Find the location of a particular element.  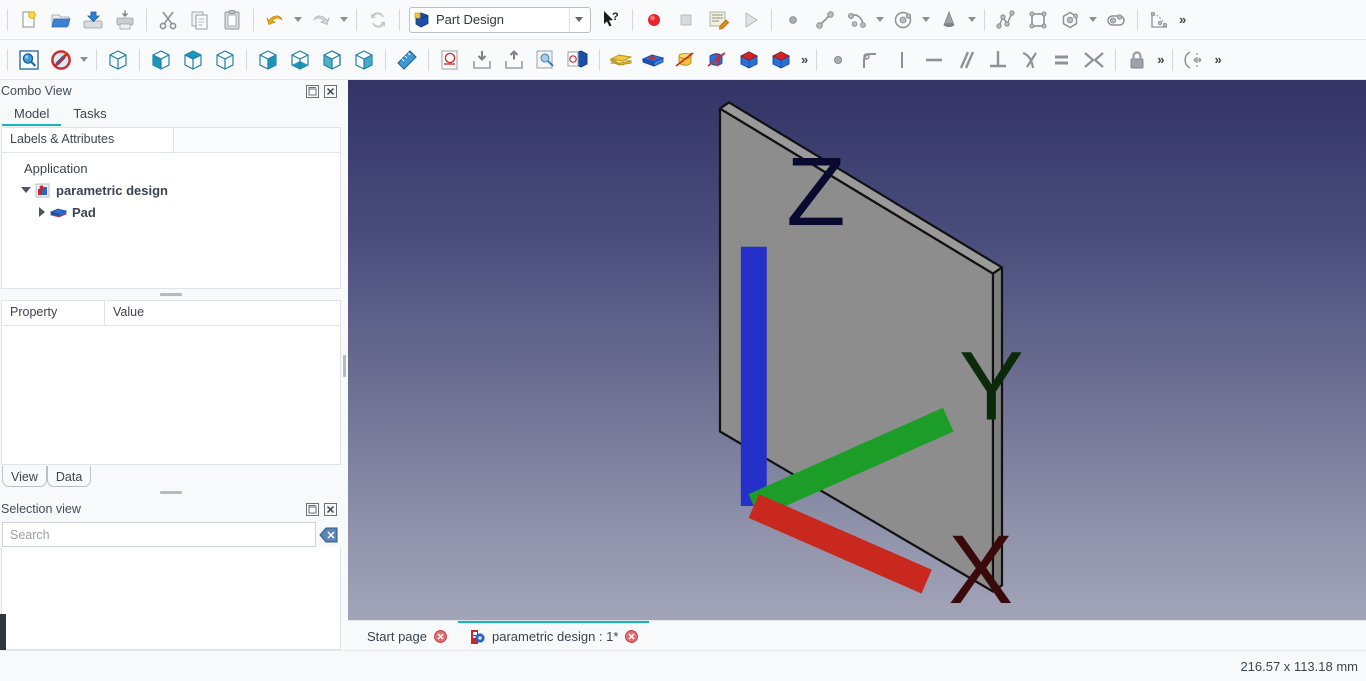

tab-view: View is located at coordinates (24, 476).